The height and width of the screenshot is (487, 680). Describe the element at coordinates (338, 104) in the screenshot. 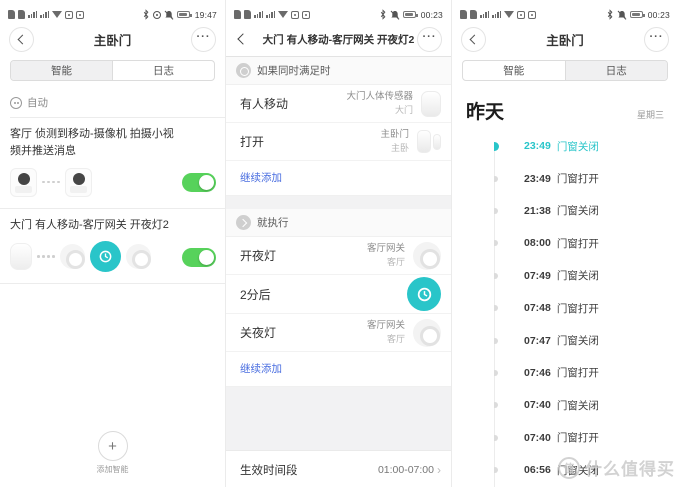

I see `condition-row-motion: 有人移动 大门人体传感器 大门` at that location.